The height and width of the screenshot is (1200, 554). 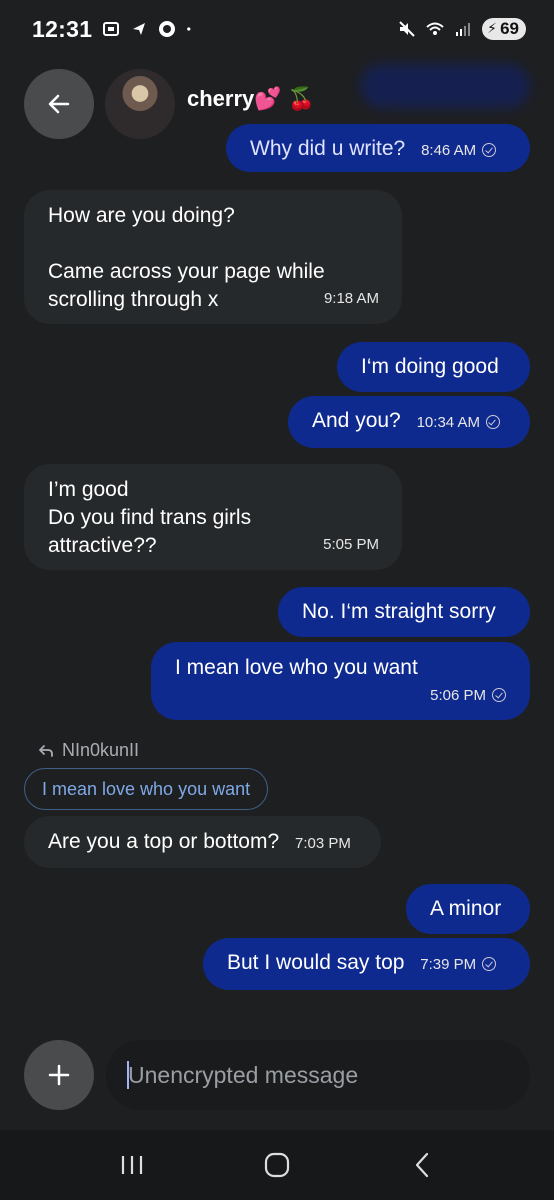 I want to click on chevron-left-icon, so click(x=421, y=1165).